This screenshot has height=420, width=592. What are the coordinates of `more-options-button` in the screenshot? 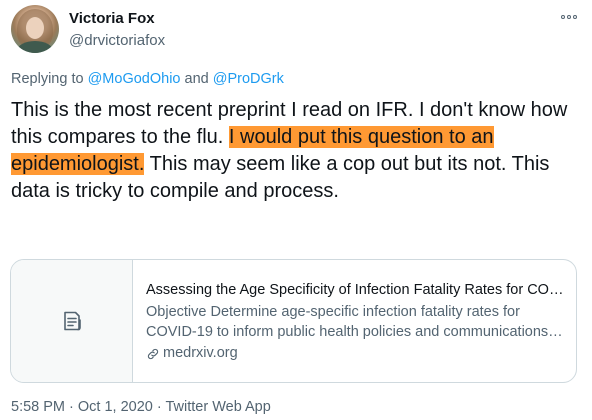 It's located at (569, 17).